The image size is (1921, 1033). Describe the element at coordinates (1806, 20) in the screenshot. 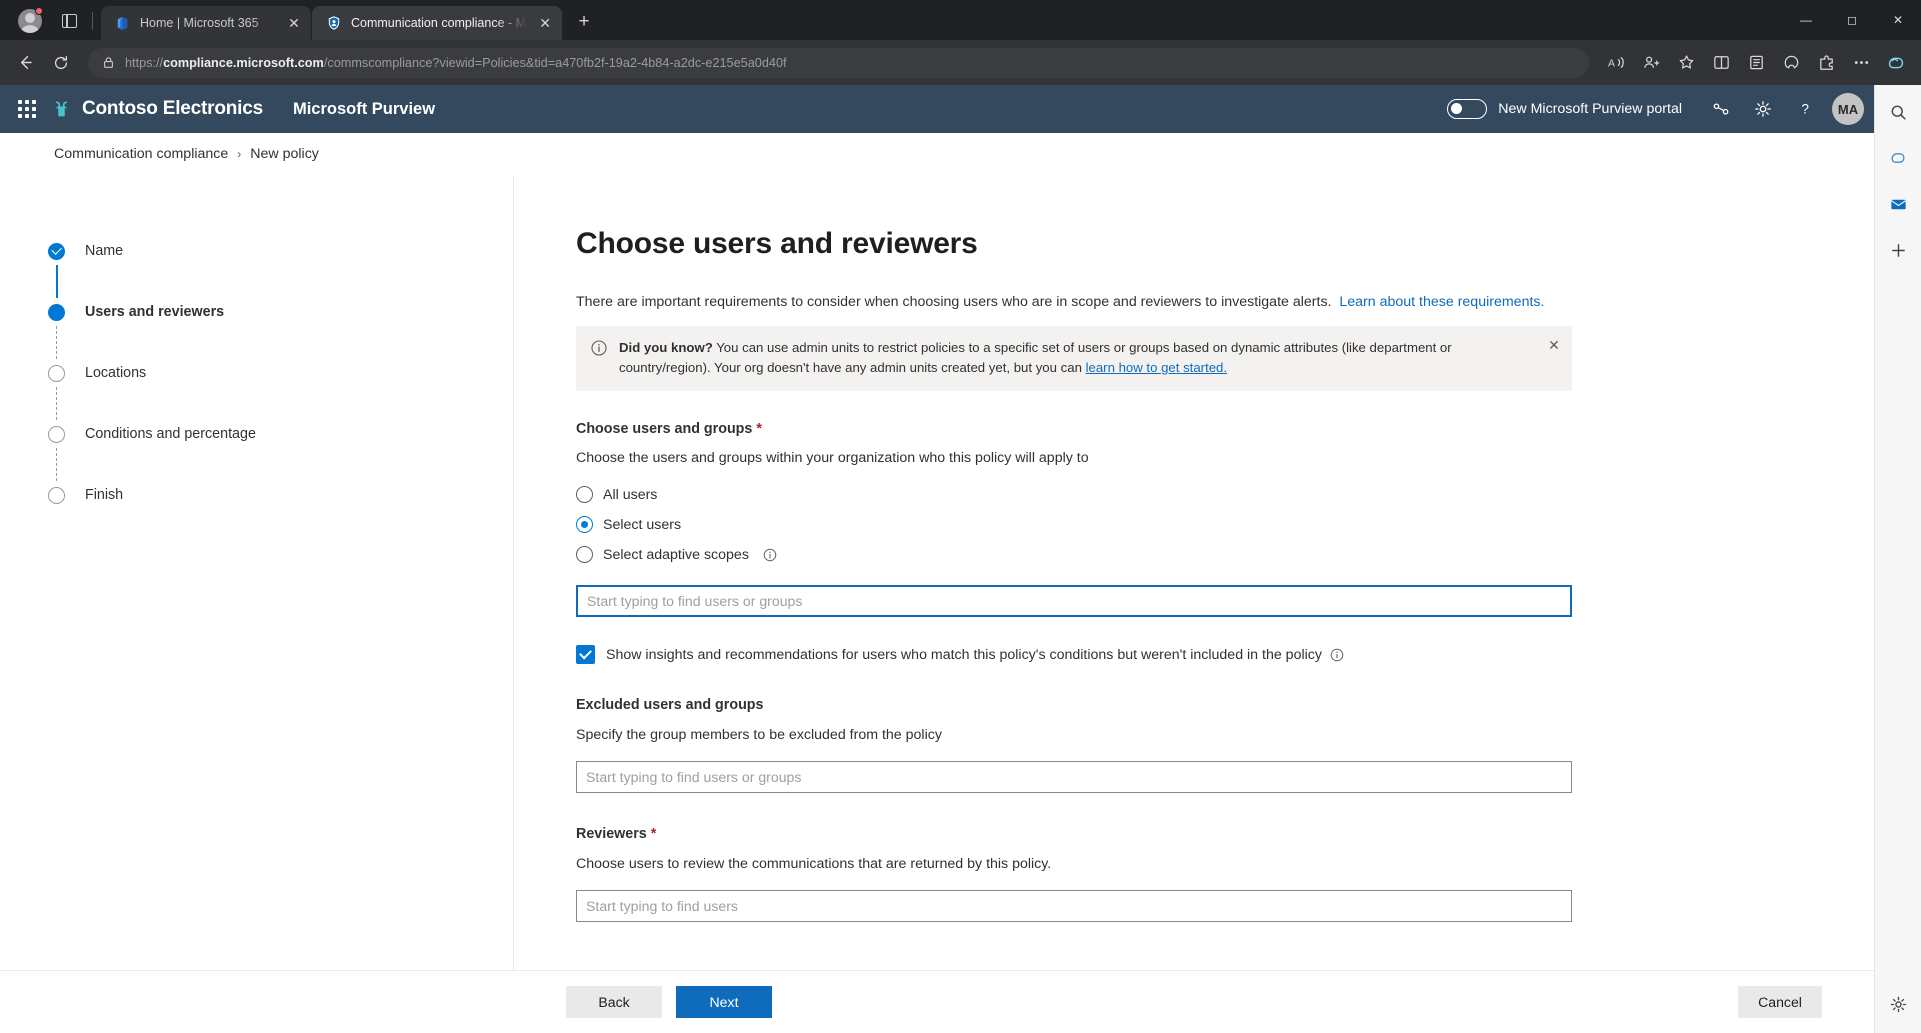

I see `minimize-button: —` at that location.